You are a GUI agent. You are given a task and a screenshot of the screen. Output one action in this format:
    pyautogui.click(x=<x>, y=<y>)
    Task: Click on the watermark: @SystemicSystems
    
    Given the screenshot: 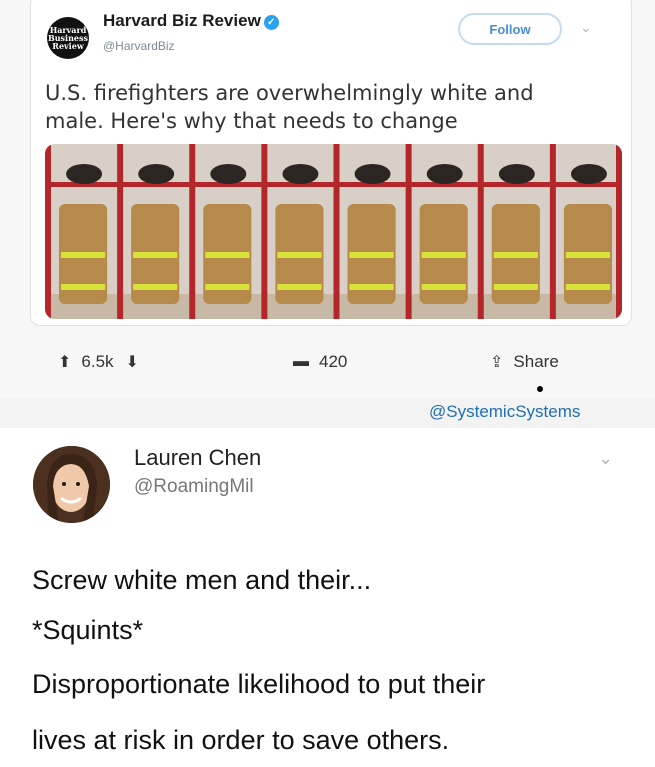 What is the action you would take?
    pyautogui.click(x=505, y=411)
    